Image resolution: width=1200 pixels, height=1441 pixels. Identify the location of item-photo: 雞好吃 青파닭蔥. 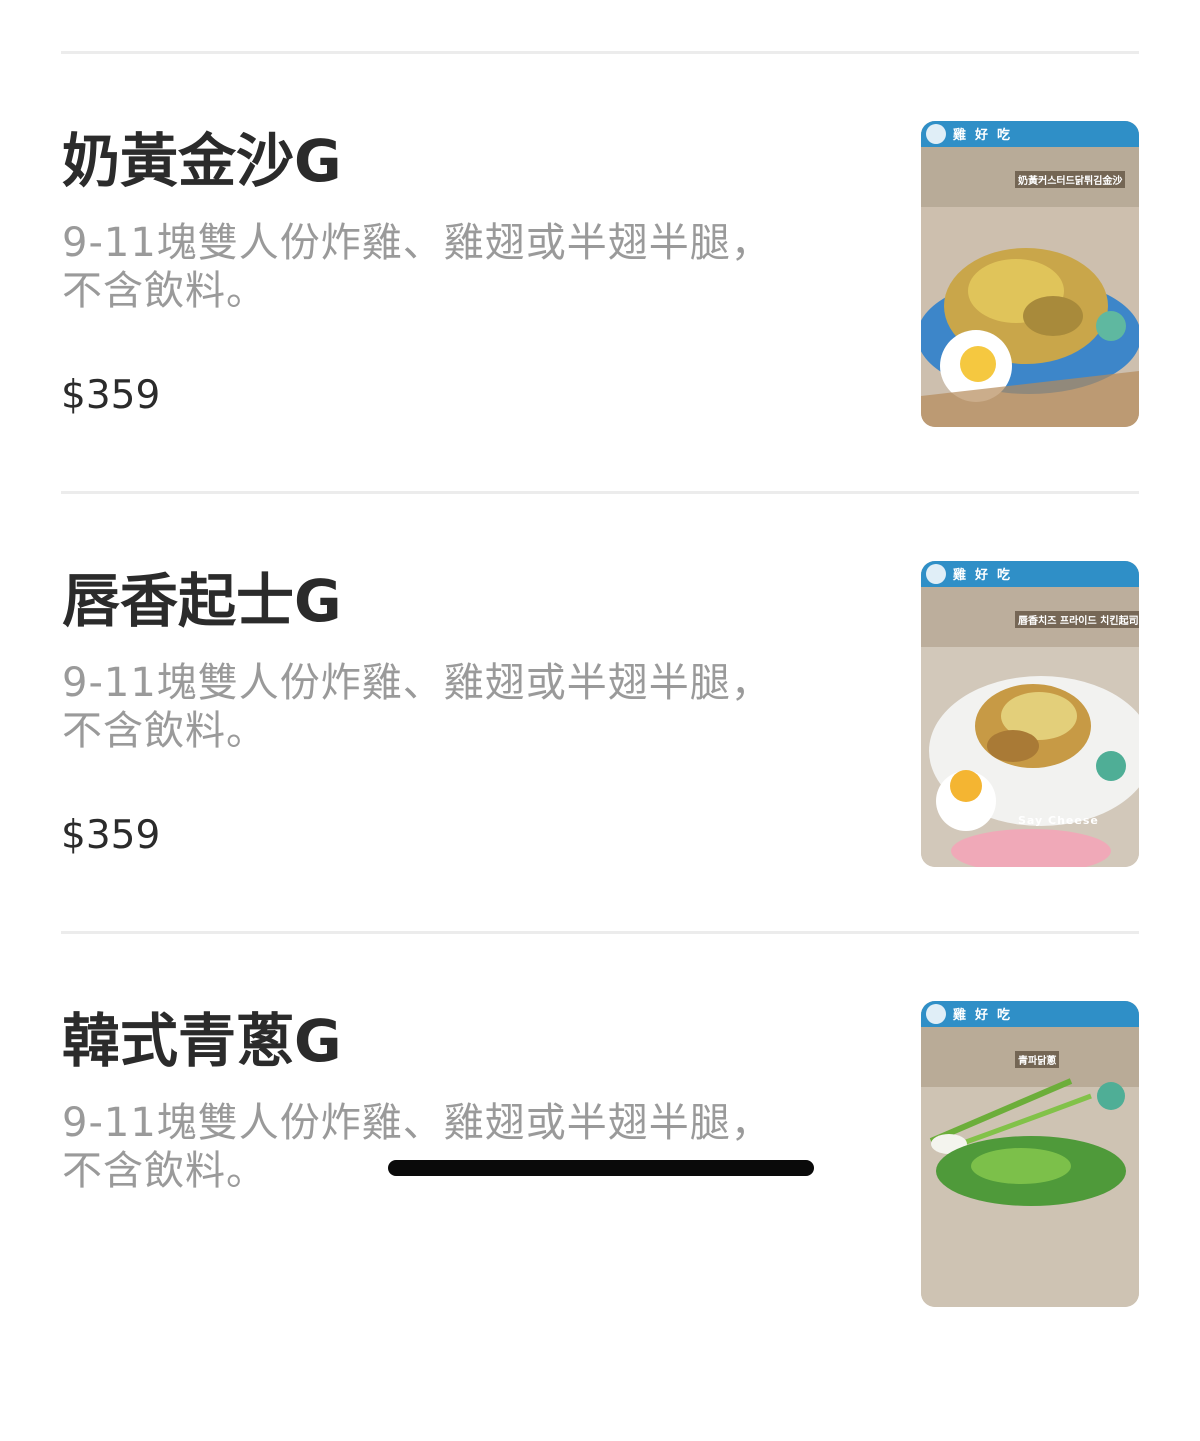
(1030, 1154).